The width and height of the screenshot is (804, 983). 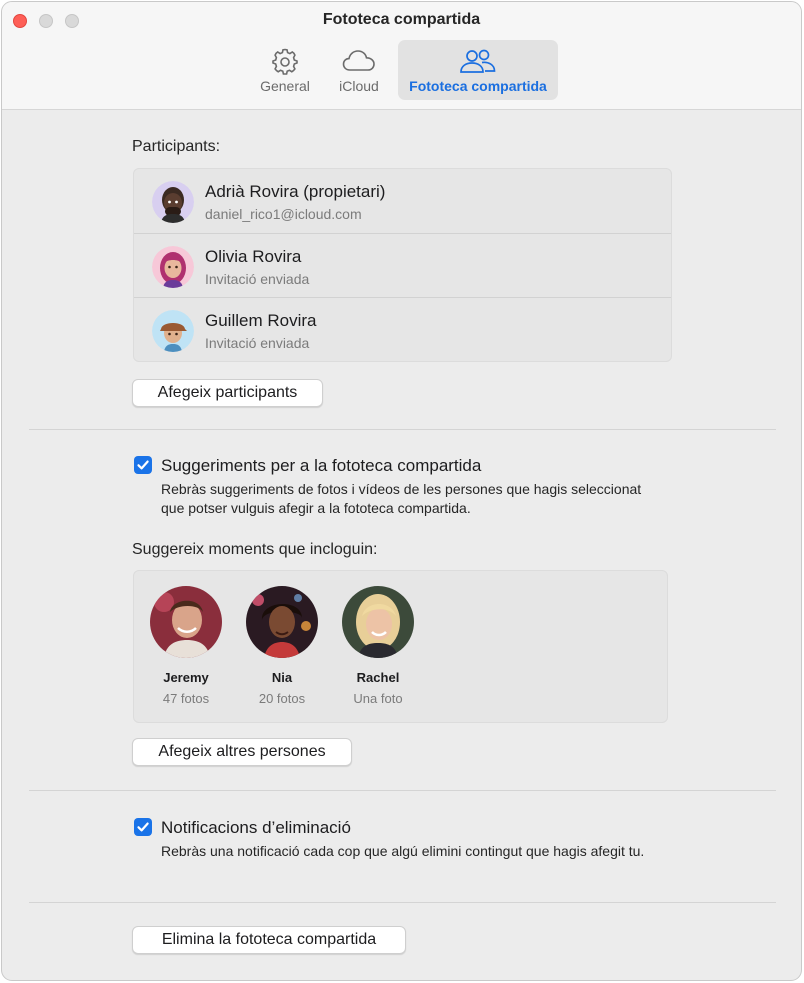 I want to click on deletion-notifications-label: Notificacions d’eliminació, so click(x=256, y=828).